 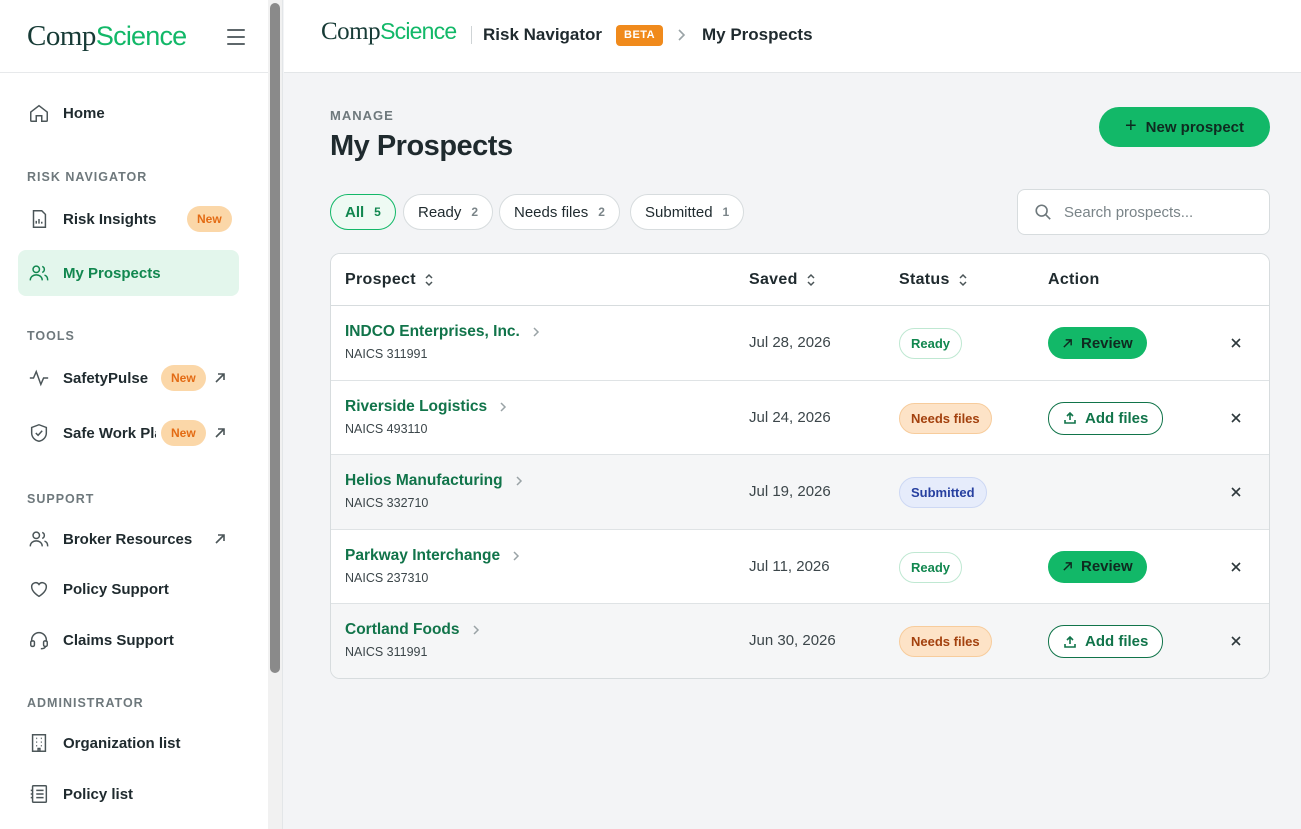 I want to click on saved-date: Jul 19, 2026, so click(x=790, y=491).